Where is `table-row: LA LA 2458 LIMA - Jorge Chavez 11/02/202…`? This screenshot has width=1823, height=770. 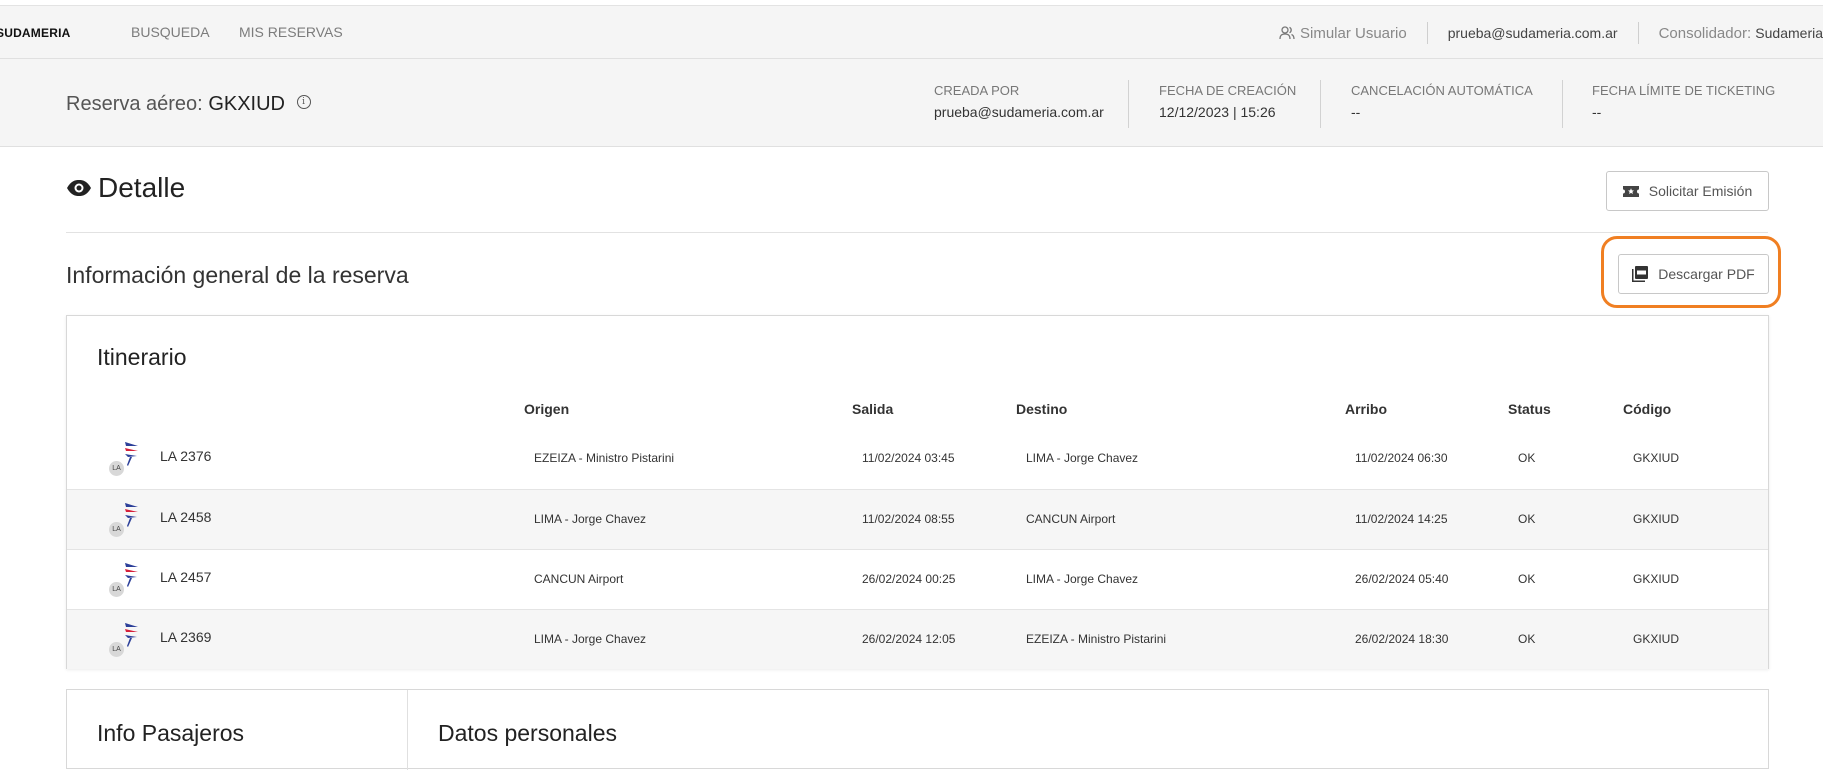
table-row: LA LA 2458 LIMA - Jorge Chavez 11/02/202… is located at coordinates (917, 519).